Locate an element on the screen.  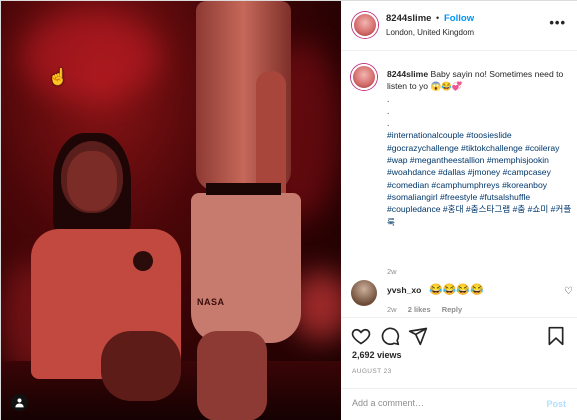
shorts-print: NASA is located at coordinates (211, 302).